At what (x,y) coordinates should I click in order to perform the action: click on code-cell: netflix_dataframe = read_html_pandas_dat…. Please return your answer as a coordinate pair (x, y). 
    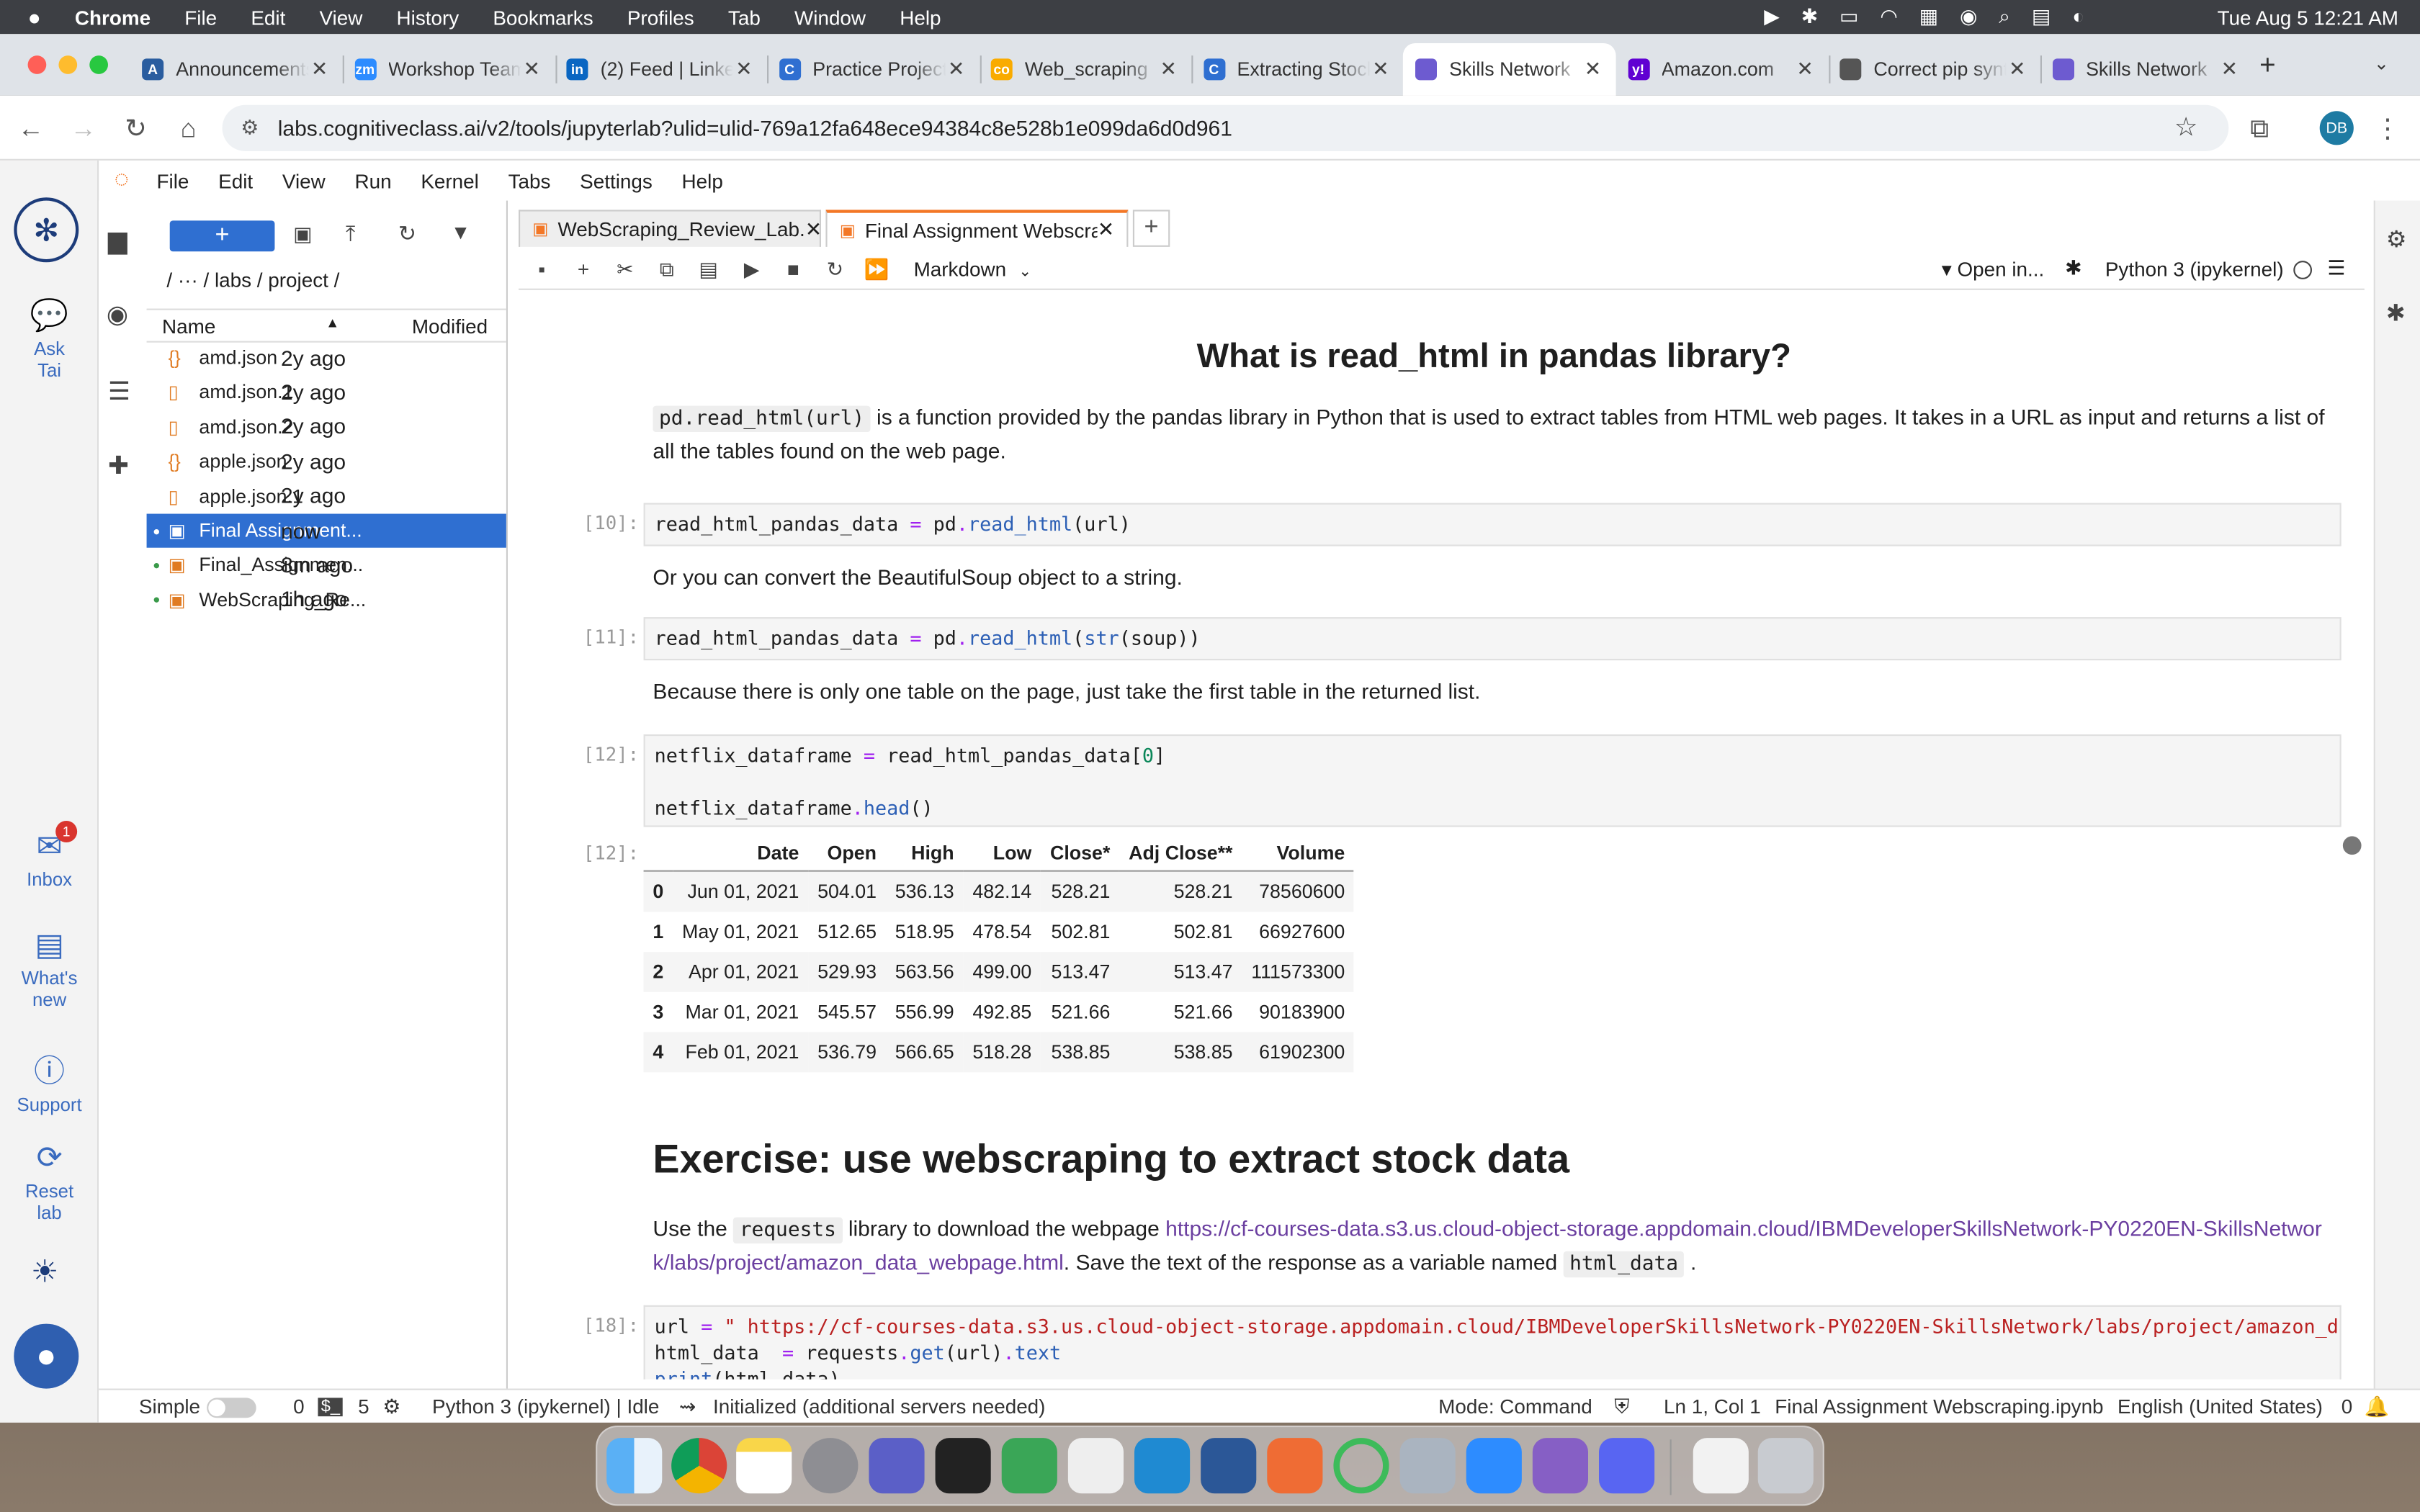
    Looking at the image, I should click on (1492, 780).